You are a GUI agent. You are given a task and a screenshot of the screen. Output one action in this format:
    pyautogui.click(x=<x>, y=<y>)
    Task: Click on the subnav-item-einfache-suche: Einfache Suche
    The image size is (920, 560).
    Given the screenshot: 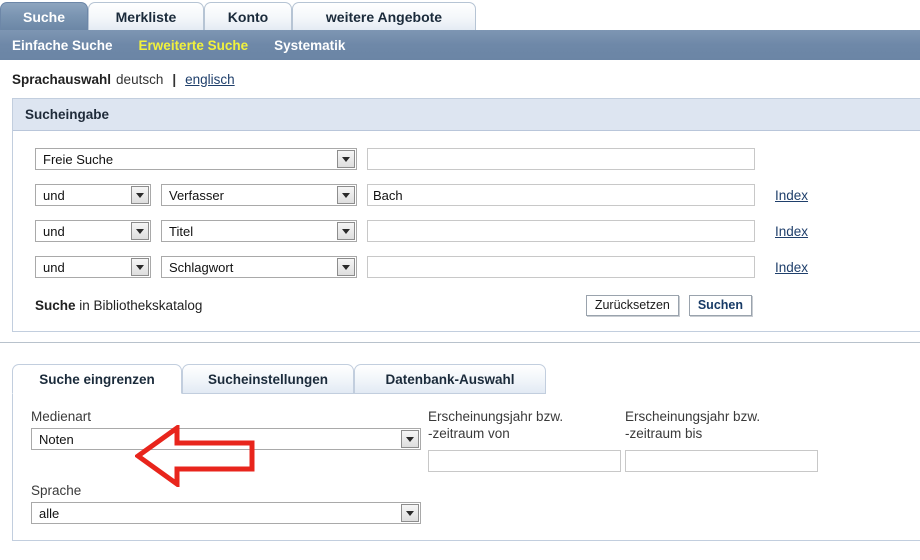 What is the action you would take?
    pyautogui.click(x=62, y=45)
    